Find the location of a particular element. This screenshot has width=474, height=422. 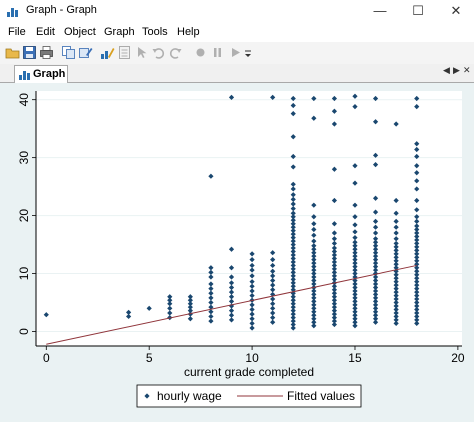

legend: hourly wage Fitted values is located at coordinates (249, 396).